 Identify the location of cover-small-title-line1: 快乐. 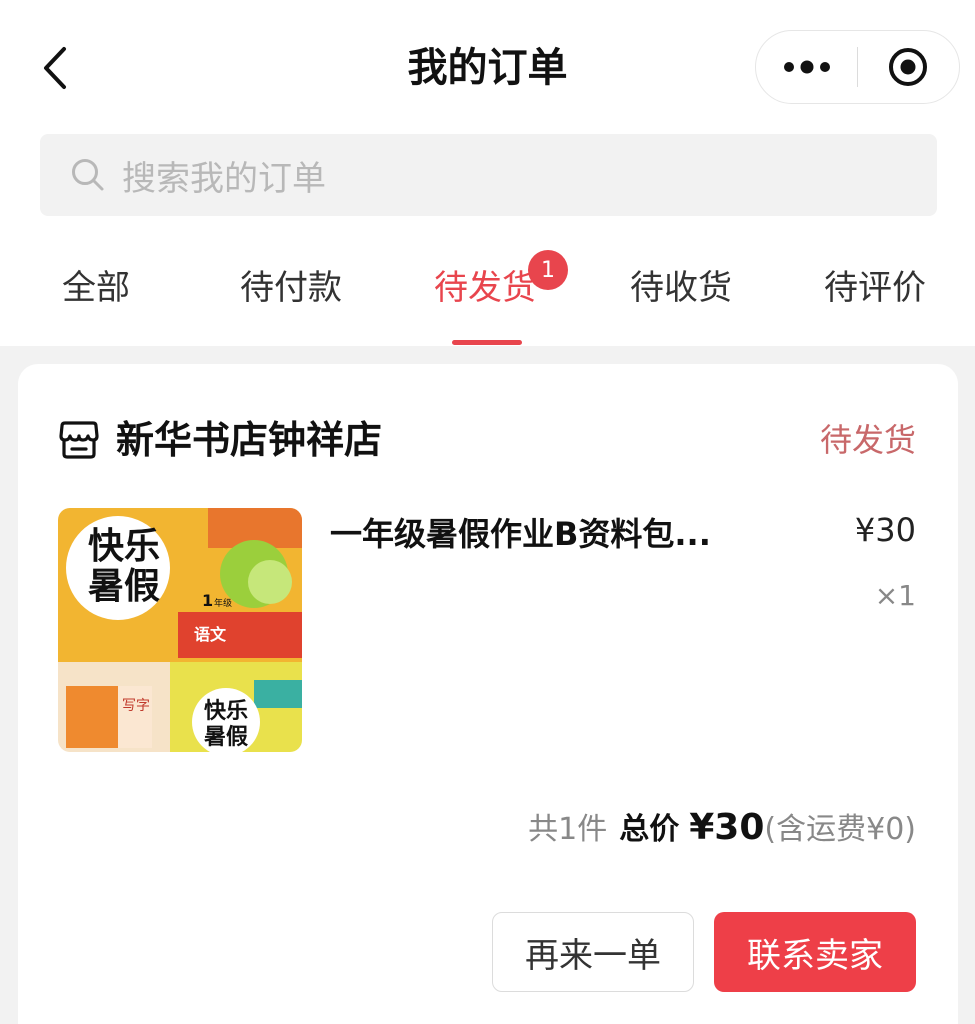
(226, 711).